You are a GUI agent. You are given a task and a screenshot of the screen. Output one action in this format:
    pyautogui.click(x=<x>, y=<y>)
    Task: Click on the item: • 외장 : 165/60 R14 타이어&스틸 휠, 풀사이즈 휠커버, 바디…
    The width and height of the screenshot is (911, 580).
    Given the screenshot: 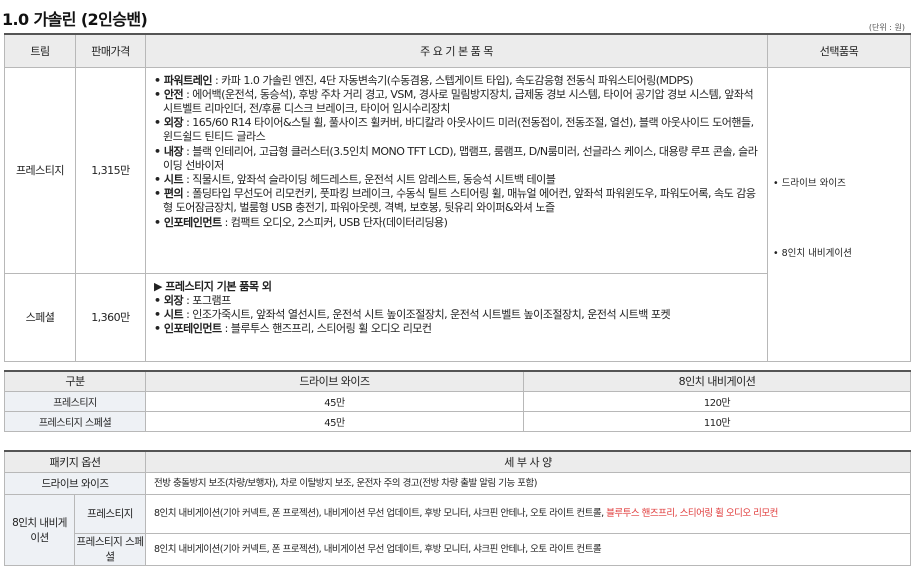 What is the action you would take?
    pyautogui.click(x=454, y=130)
    